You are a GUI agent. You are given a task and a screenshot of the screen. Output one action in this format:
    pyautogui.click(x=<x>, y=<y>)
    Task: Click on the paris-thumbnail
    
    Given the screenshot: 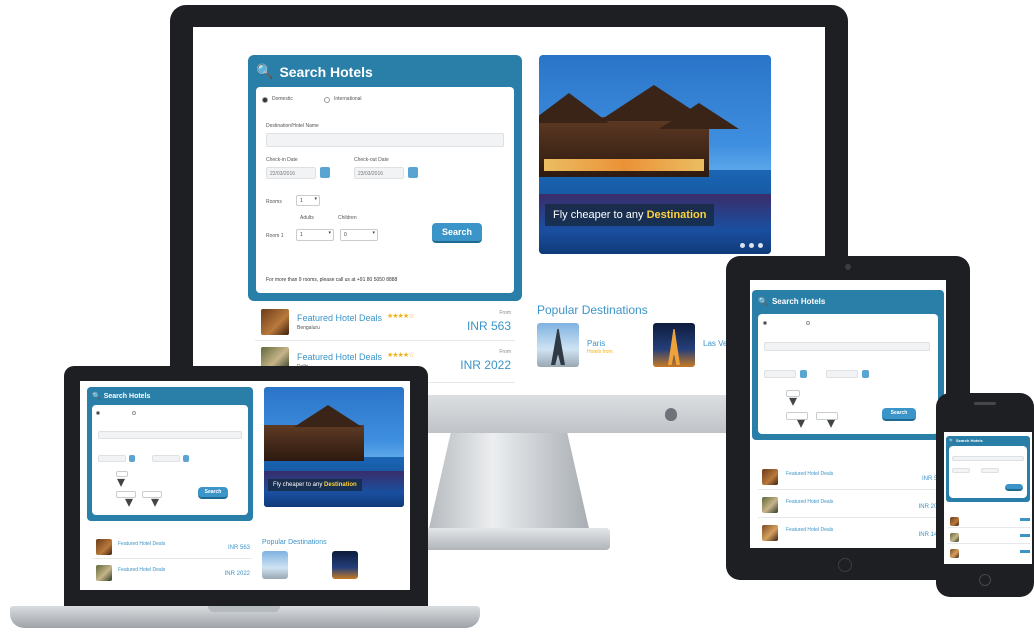 What is the action you would take?
    pyautogui.click(x=558, y=345)
    